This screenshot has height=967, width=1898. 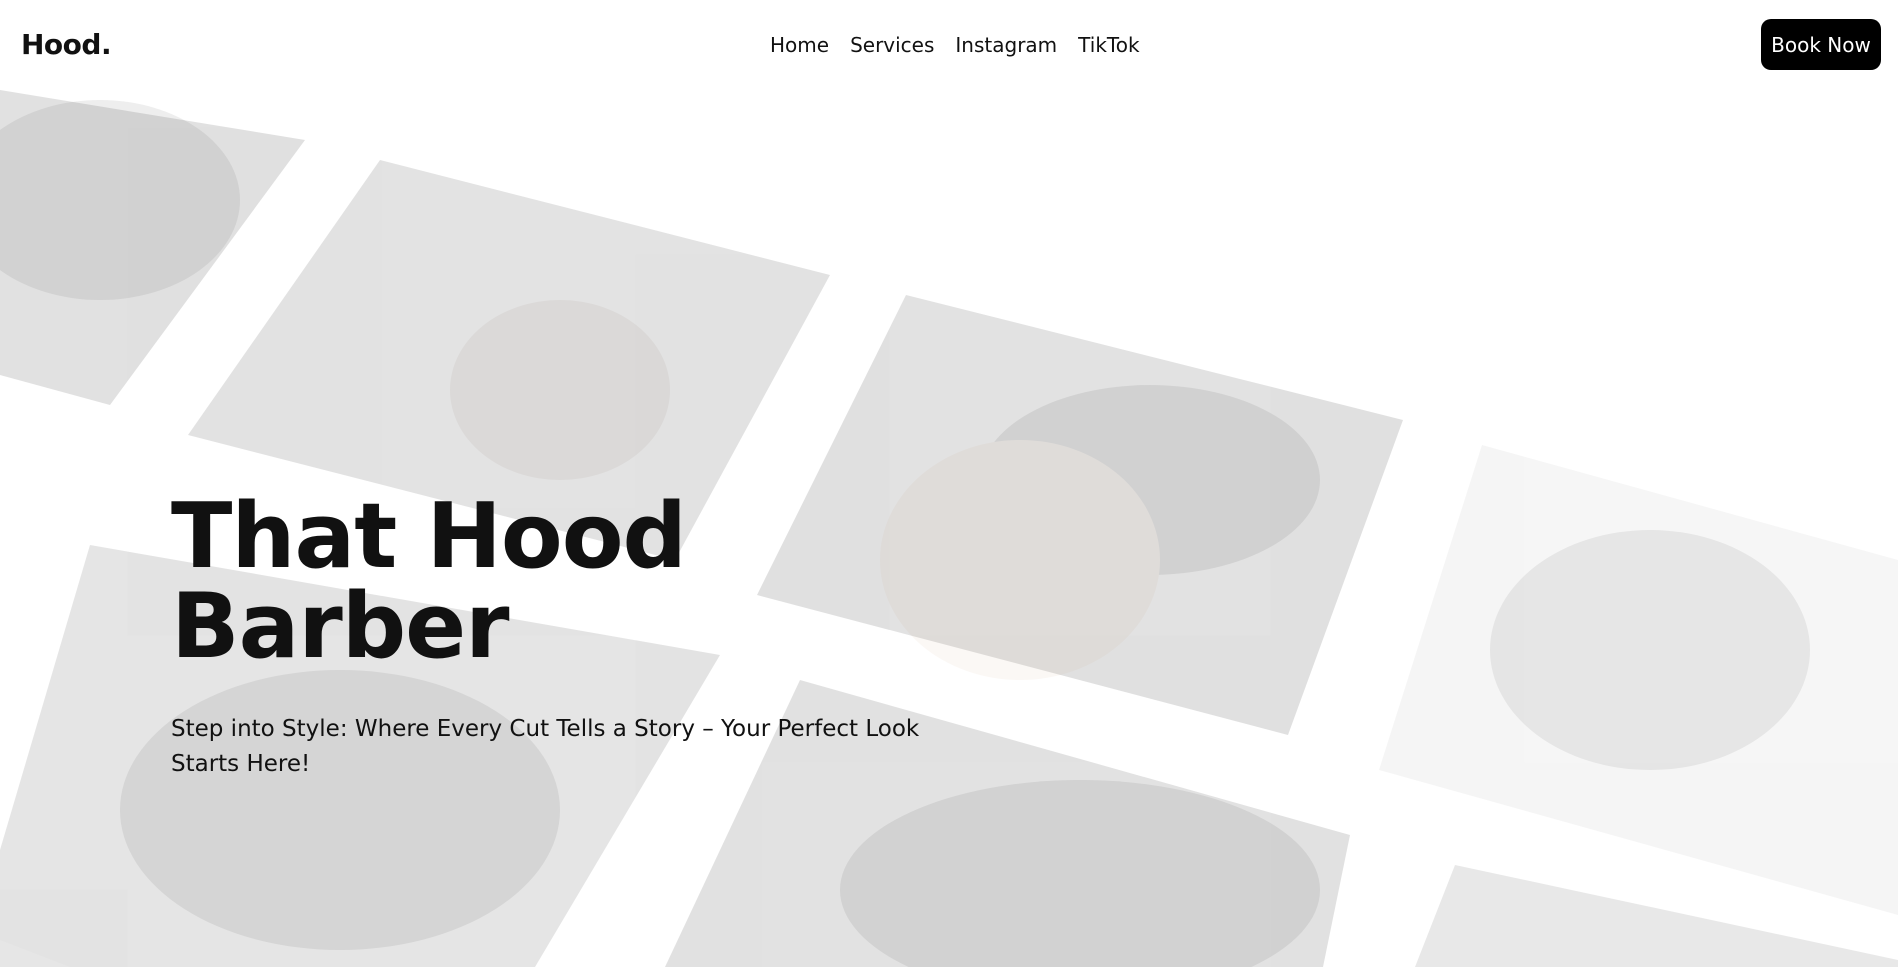 I want to click on nav-home: Home, so click(x=799, y=45).